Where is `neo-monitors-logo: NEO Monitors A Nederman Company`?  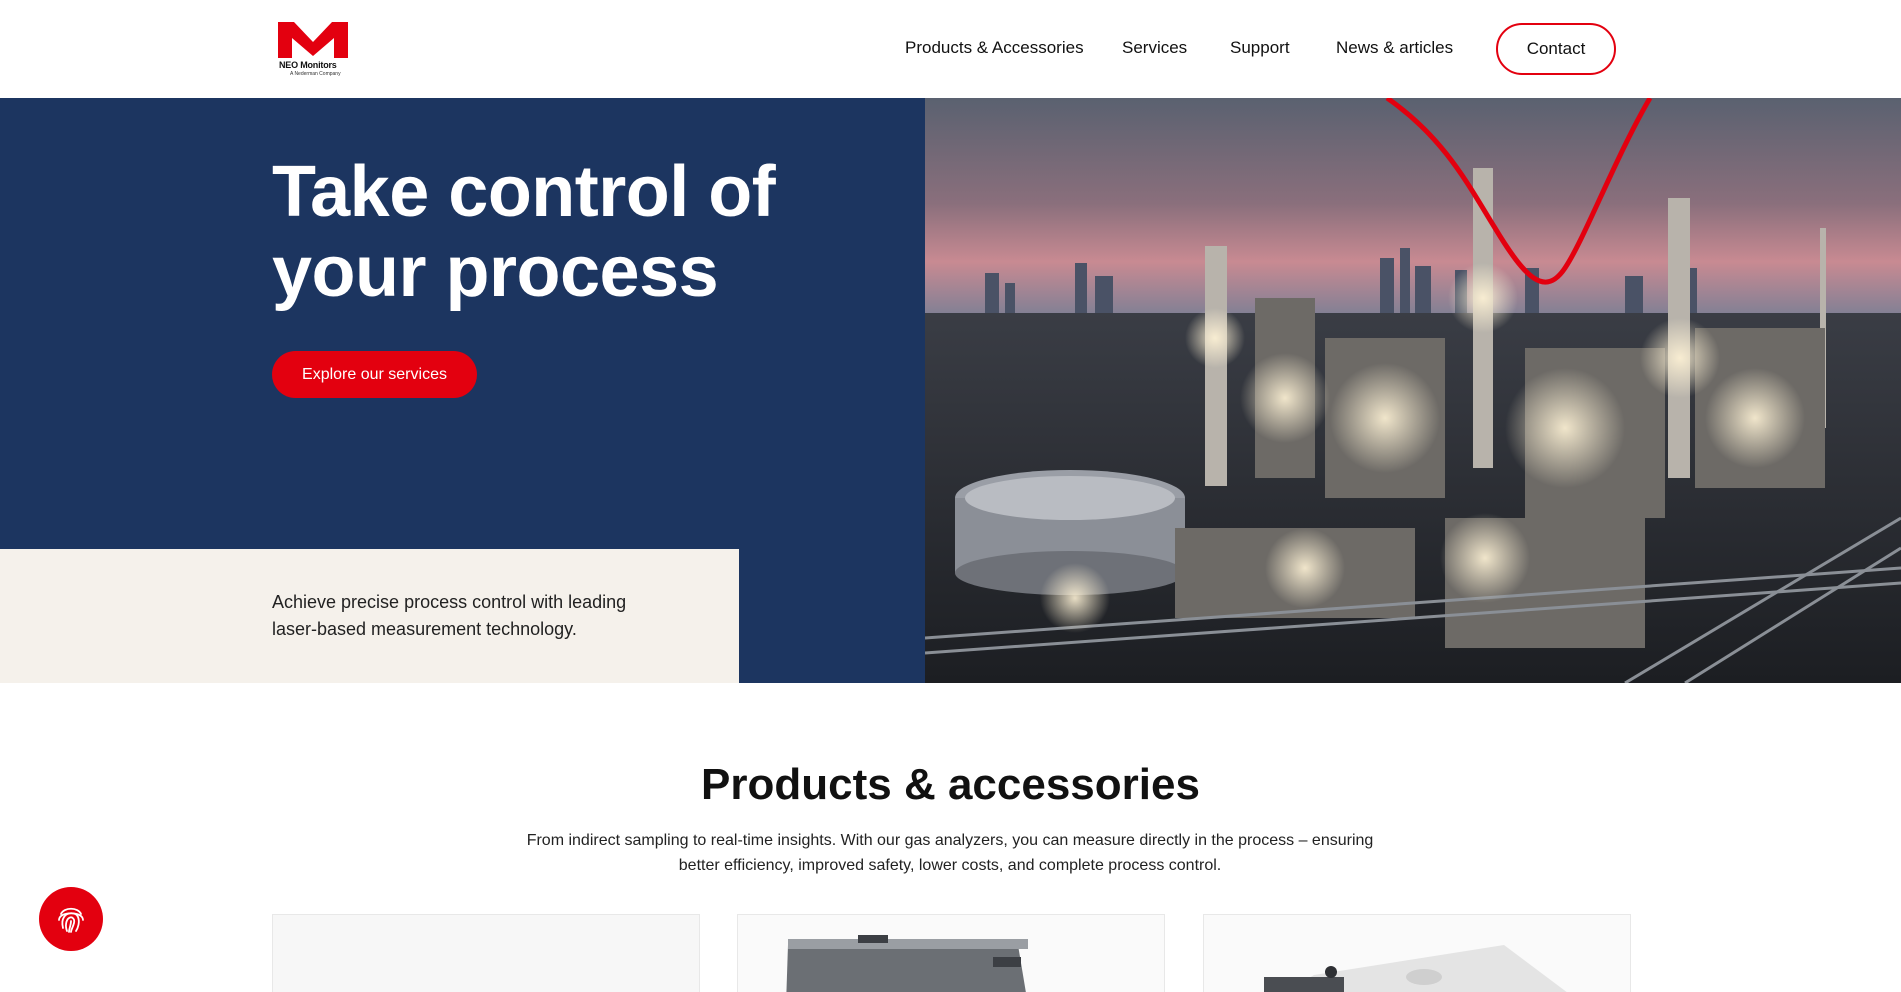
neo-monitors-logo: NEO Monitors A Nederman Company is located at coordinates (313, 49).